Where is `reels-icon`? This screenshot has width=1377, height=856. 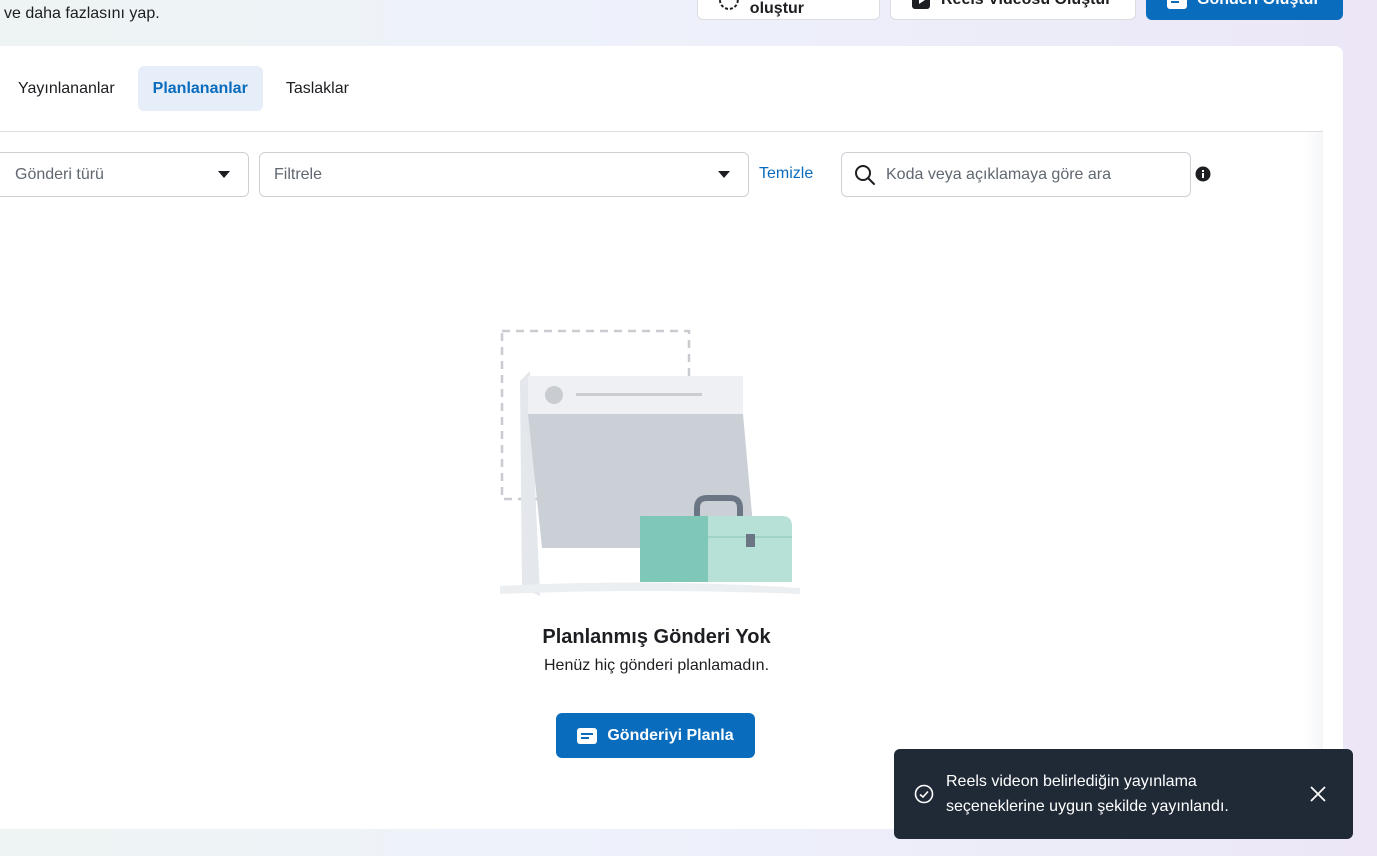 reels-icon is located at coordinates (921, 4).